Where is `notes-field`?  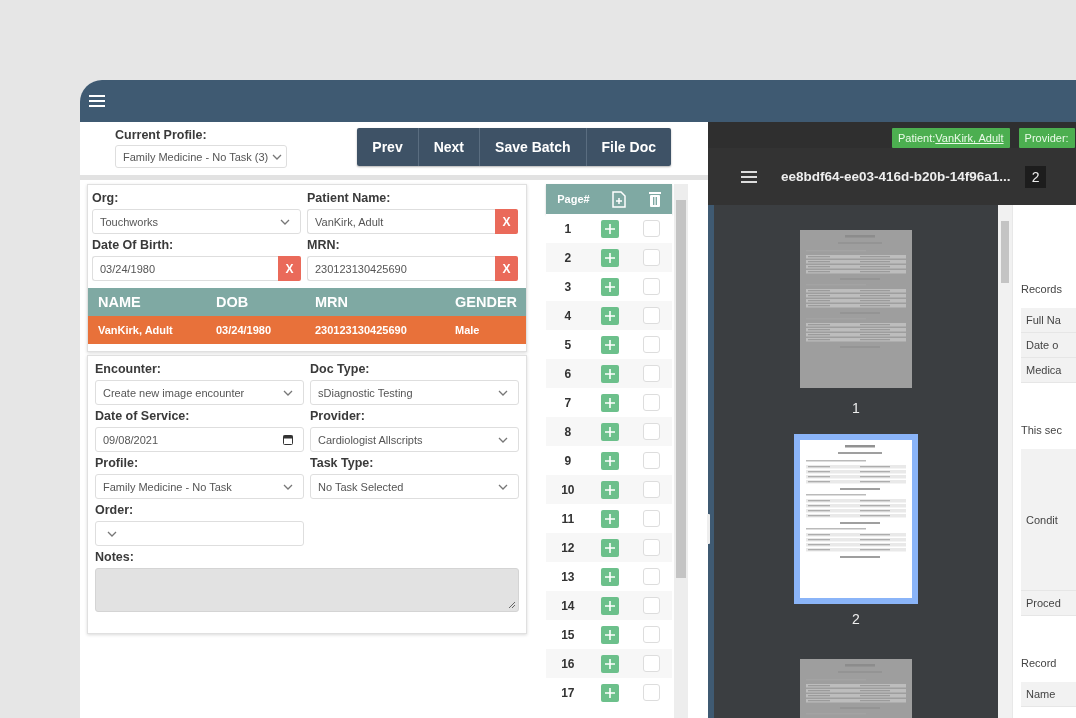 notes-field is located at coordinates (307, 590).